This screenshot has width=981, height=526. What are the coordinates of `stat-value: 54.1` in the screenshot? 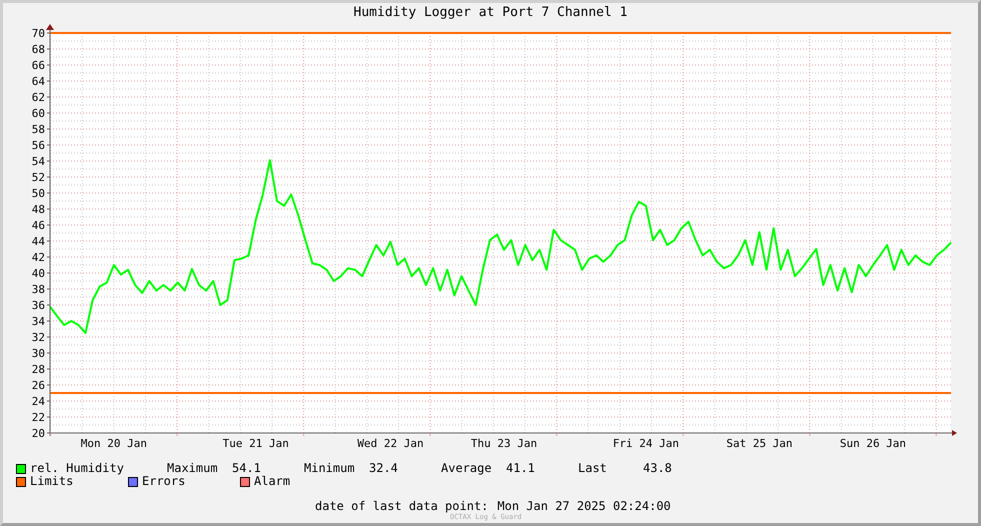 It's located at (246, 468).